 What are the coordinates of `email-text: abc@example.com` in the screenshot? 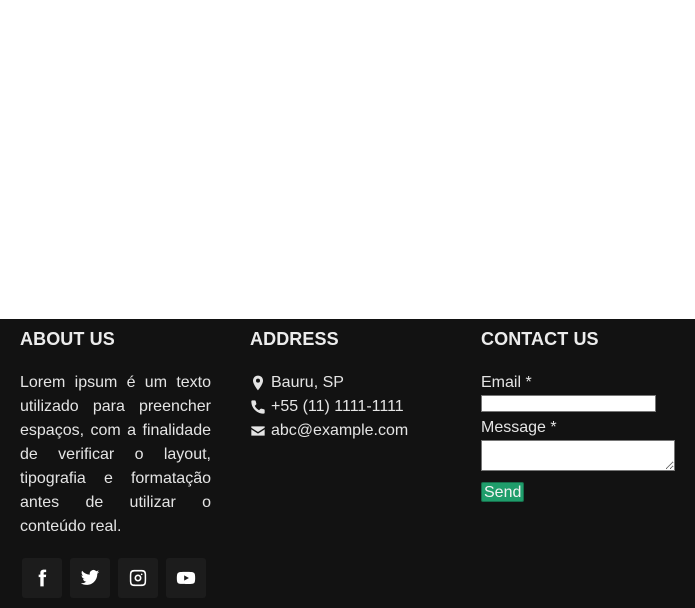 It's located at (339, 431).